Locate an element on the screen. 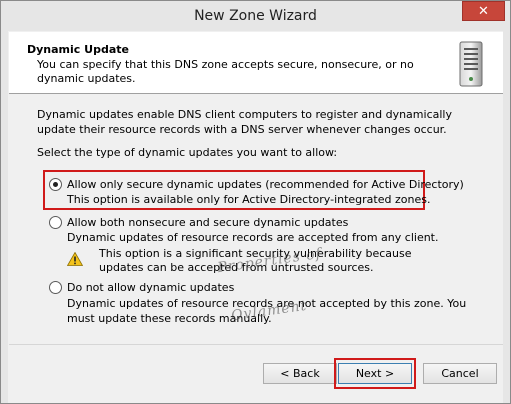 The height and width of the screenshot is (404, 511). close-button: ✕ is located at coordinates (483, 11).